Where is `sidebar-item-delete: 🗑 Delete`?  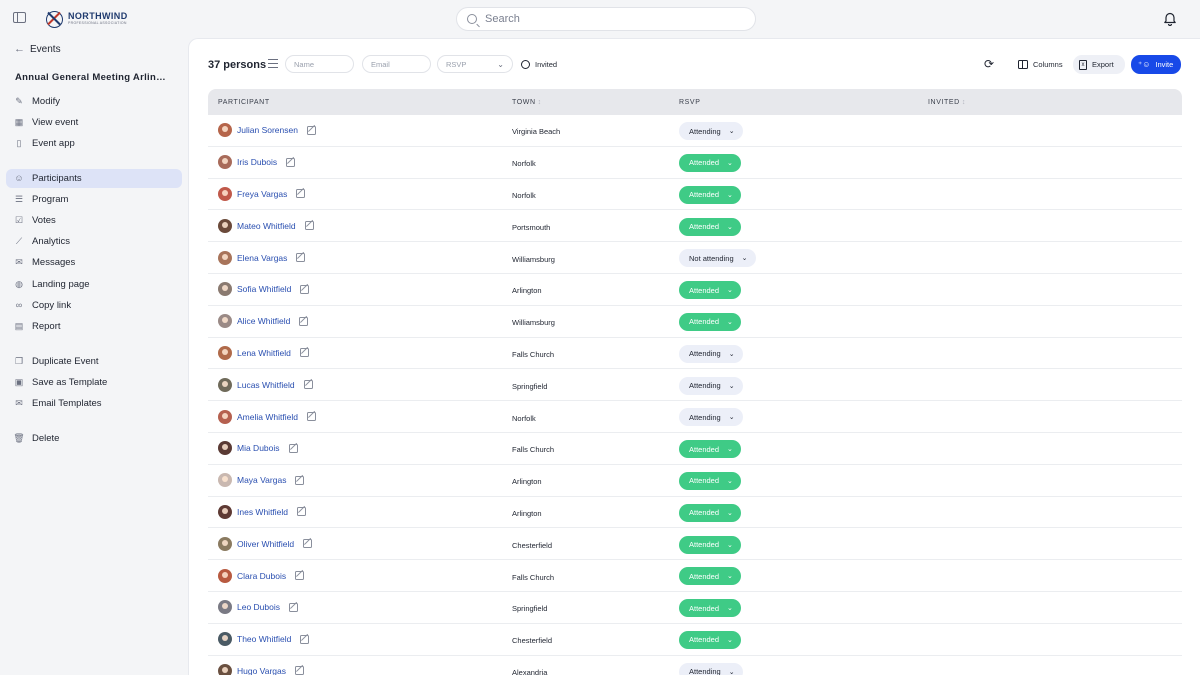
sidebar-item-delete: 🗑 Delete is located at coordinates (94, 438).